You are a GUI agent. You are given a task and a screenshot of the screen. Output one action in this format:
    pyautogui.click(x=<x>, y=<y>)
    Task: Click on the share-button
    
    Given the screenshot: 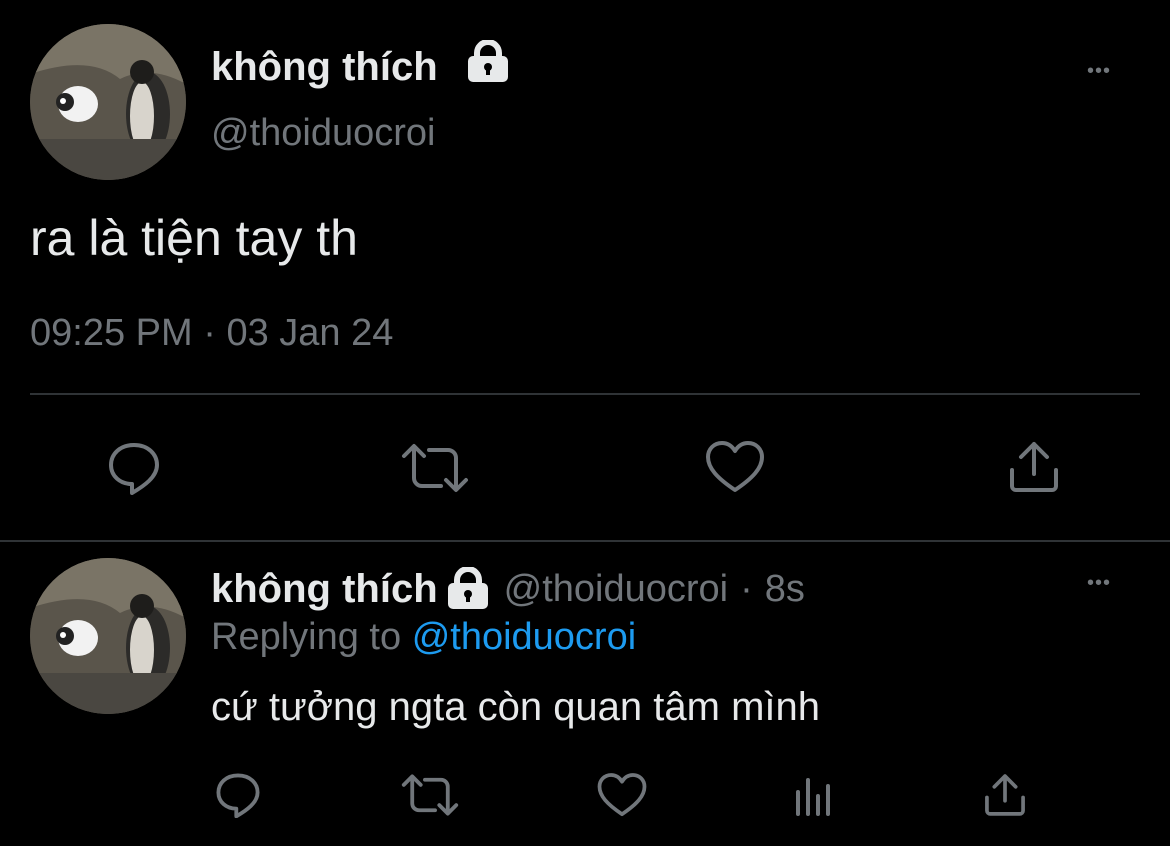 What is the action you would take?
    pyautogui.click(x=1034, y=467)
    